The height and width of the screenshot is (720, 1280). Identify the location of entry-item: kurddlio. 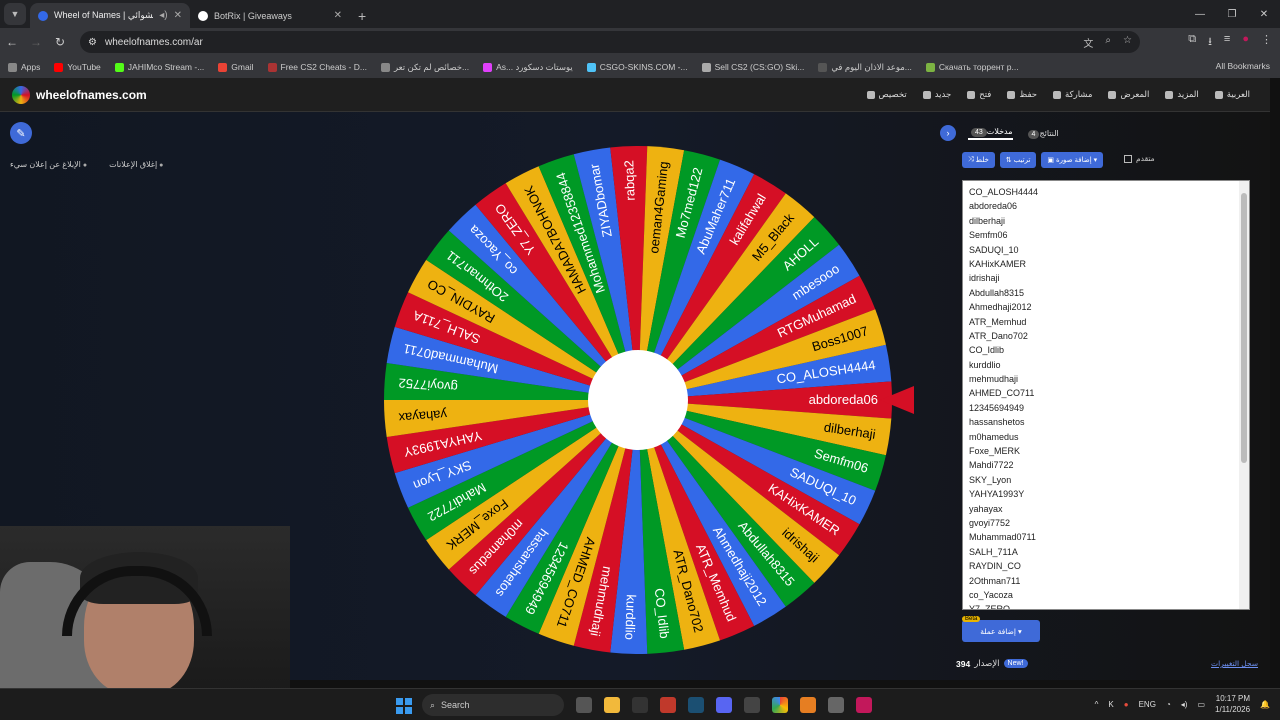
(1109, 365).